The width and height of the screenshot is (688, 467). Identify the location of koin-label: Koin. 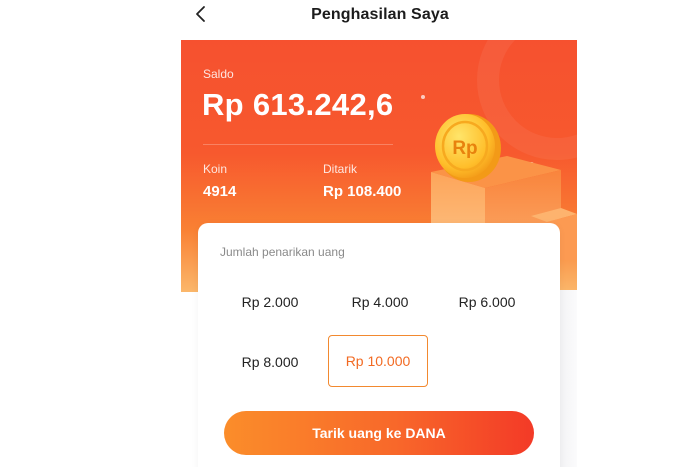
(215, 169).